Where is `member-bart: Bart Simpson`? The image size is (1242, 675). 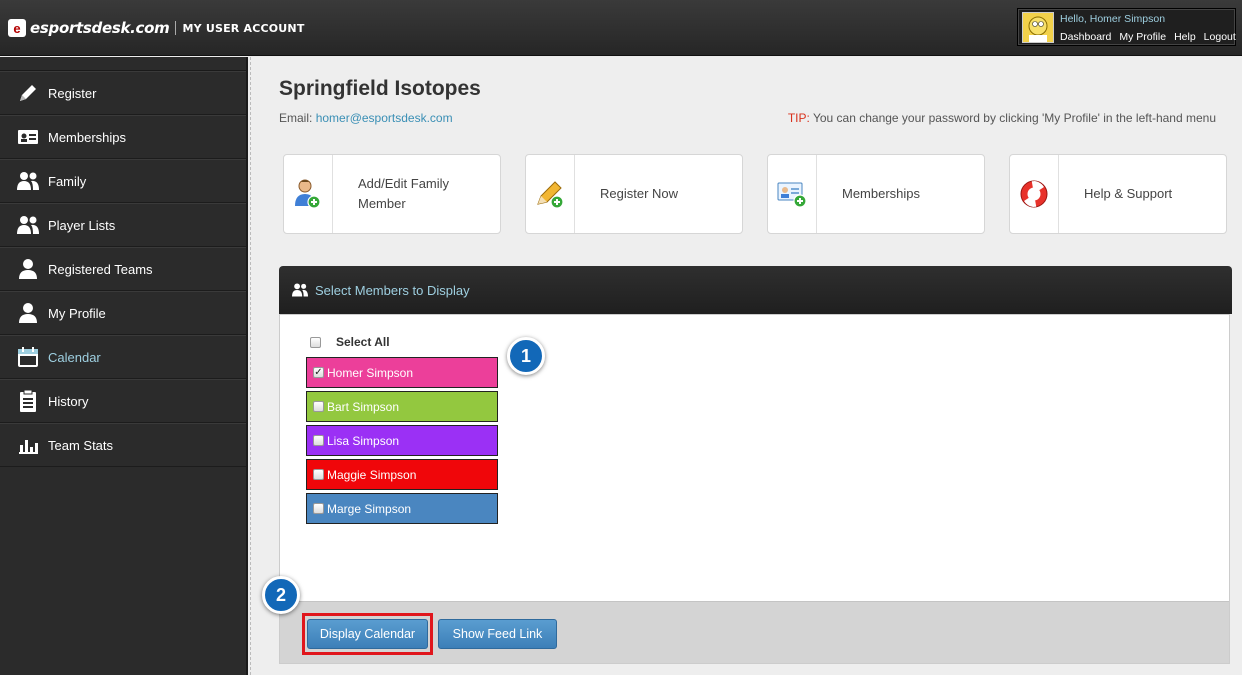
member-bart: Bart Simpson is located at coordinates (402, 406).